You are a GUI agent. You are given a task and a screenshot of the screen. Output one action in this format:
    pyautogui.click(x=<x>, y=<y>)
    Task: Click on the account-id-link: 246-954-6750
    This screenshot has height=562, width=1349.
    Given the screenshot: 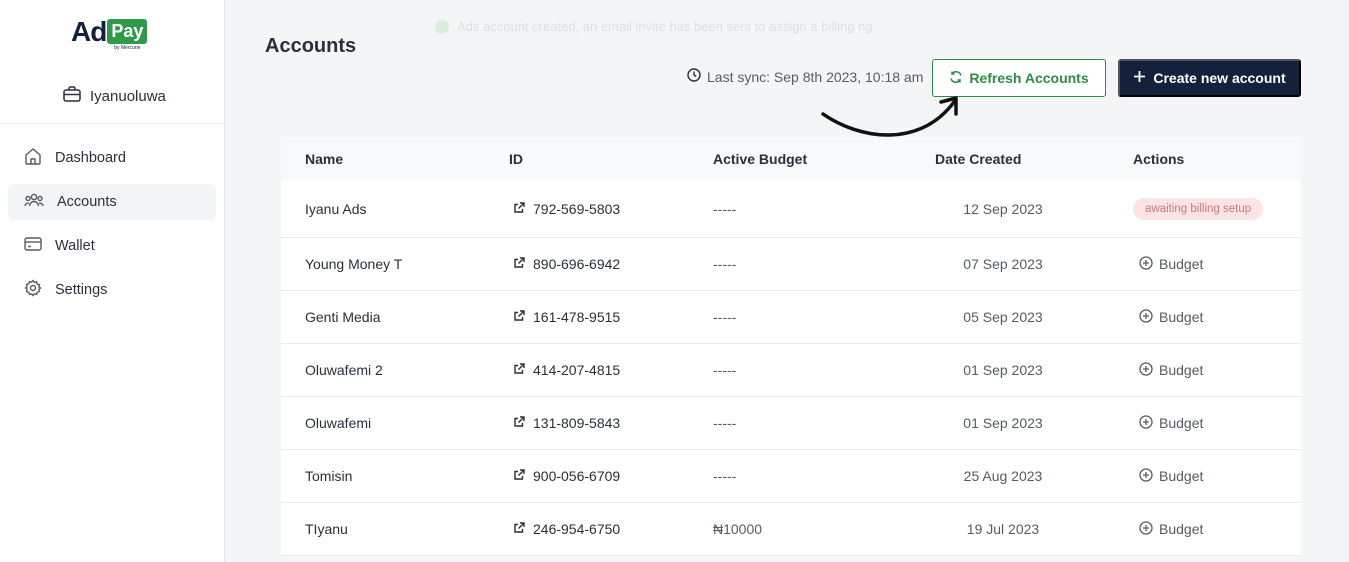 What is the action you would take?
    pyautogui.click(x=587, y=529)
    